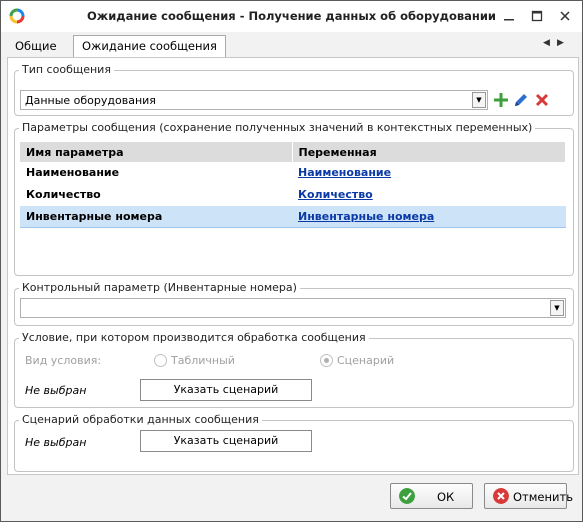  Describe the element at coordinates (546, 43) in the screenshot. I see `tab-scroll-left-icon: ◀` at that location.